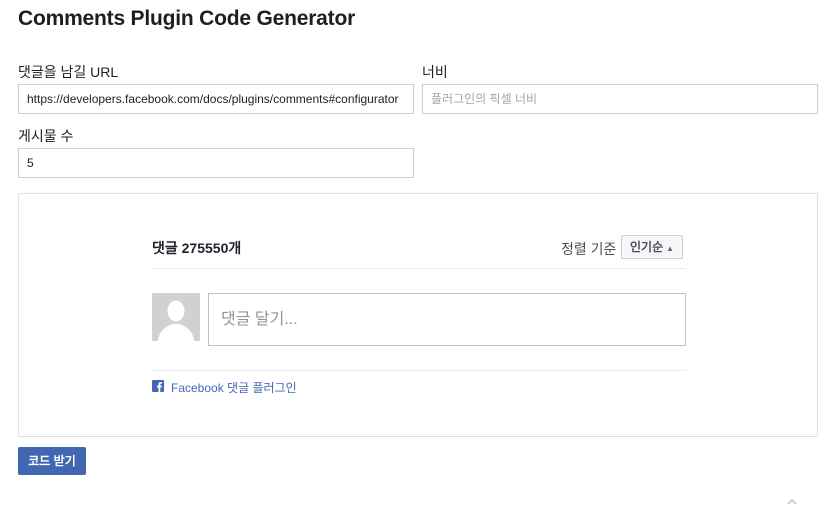  Describe the element at coordinates (216, 163) in the screenshot. I see `posts-input` at that location.